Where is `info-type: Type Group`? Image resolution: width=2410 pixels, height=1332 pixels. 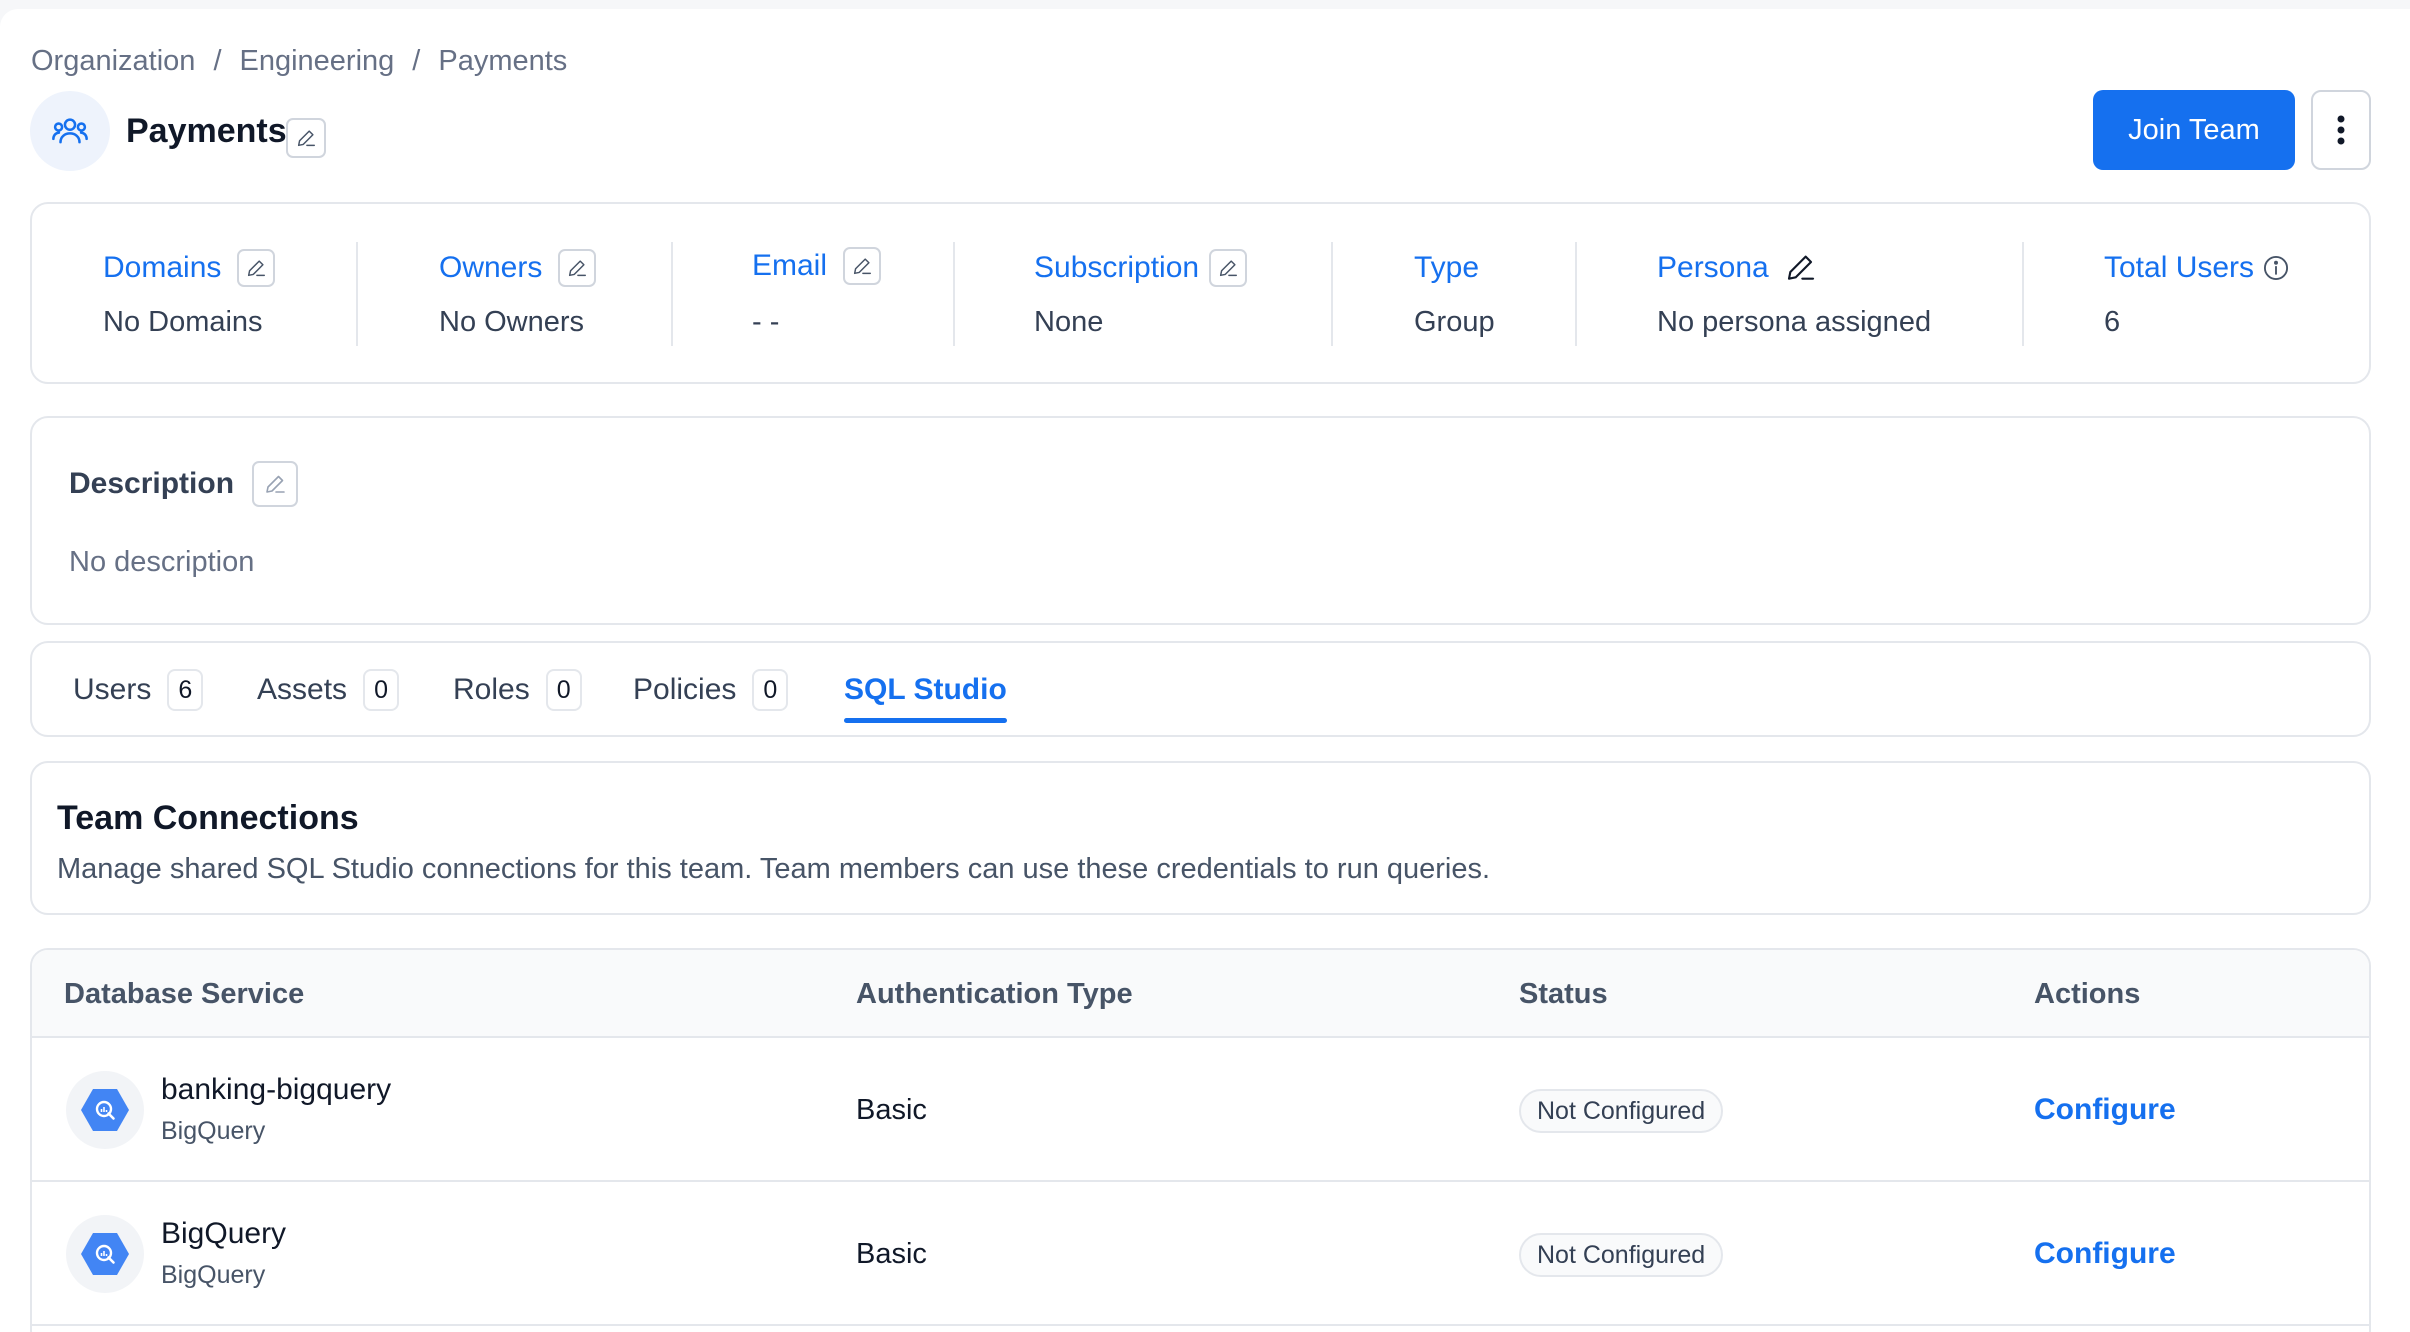
info-type: Type Group is located at coordinates (1454, 295).